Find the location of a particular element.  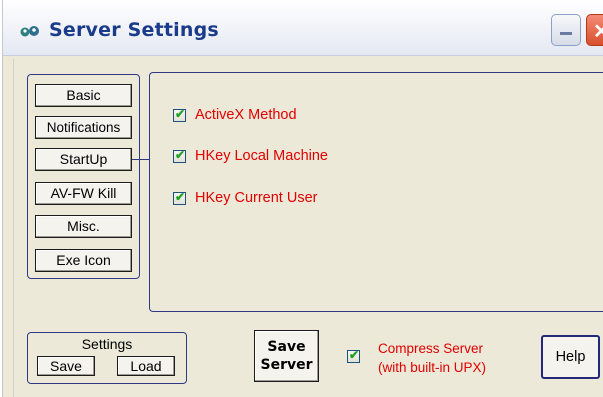

hkey-local-machine-label: HKey Local Machine is located at coordinates (261, 156).